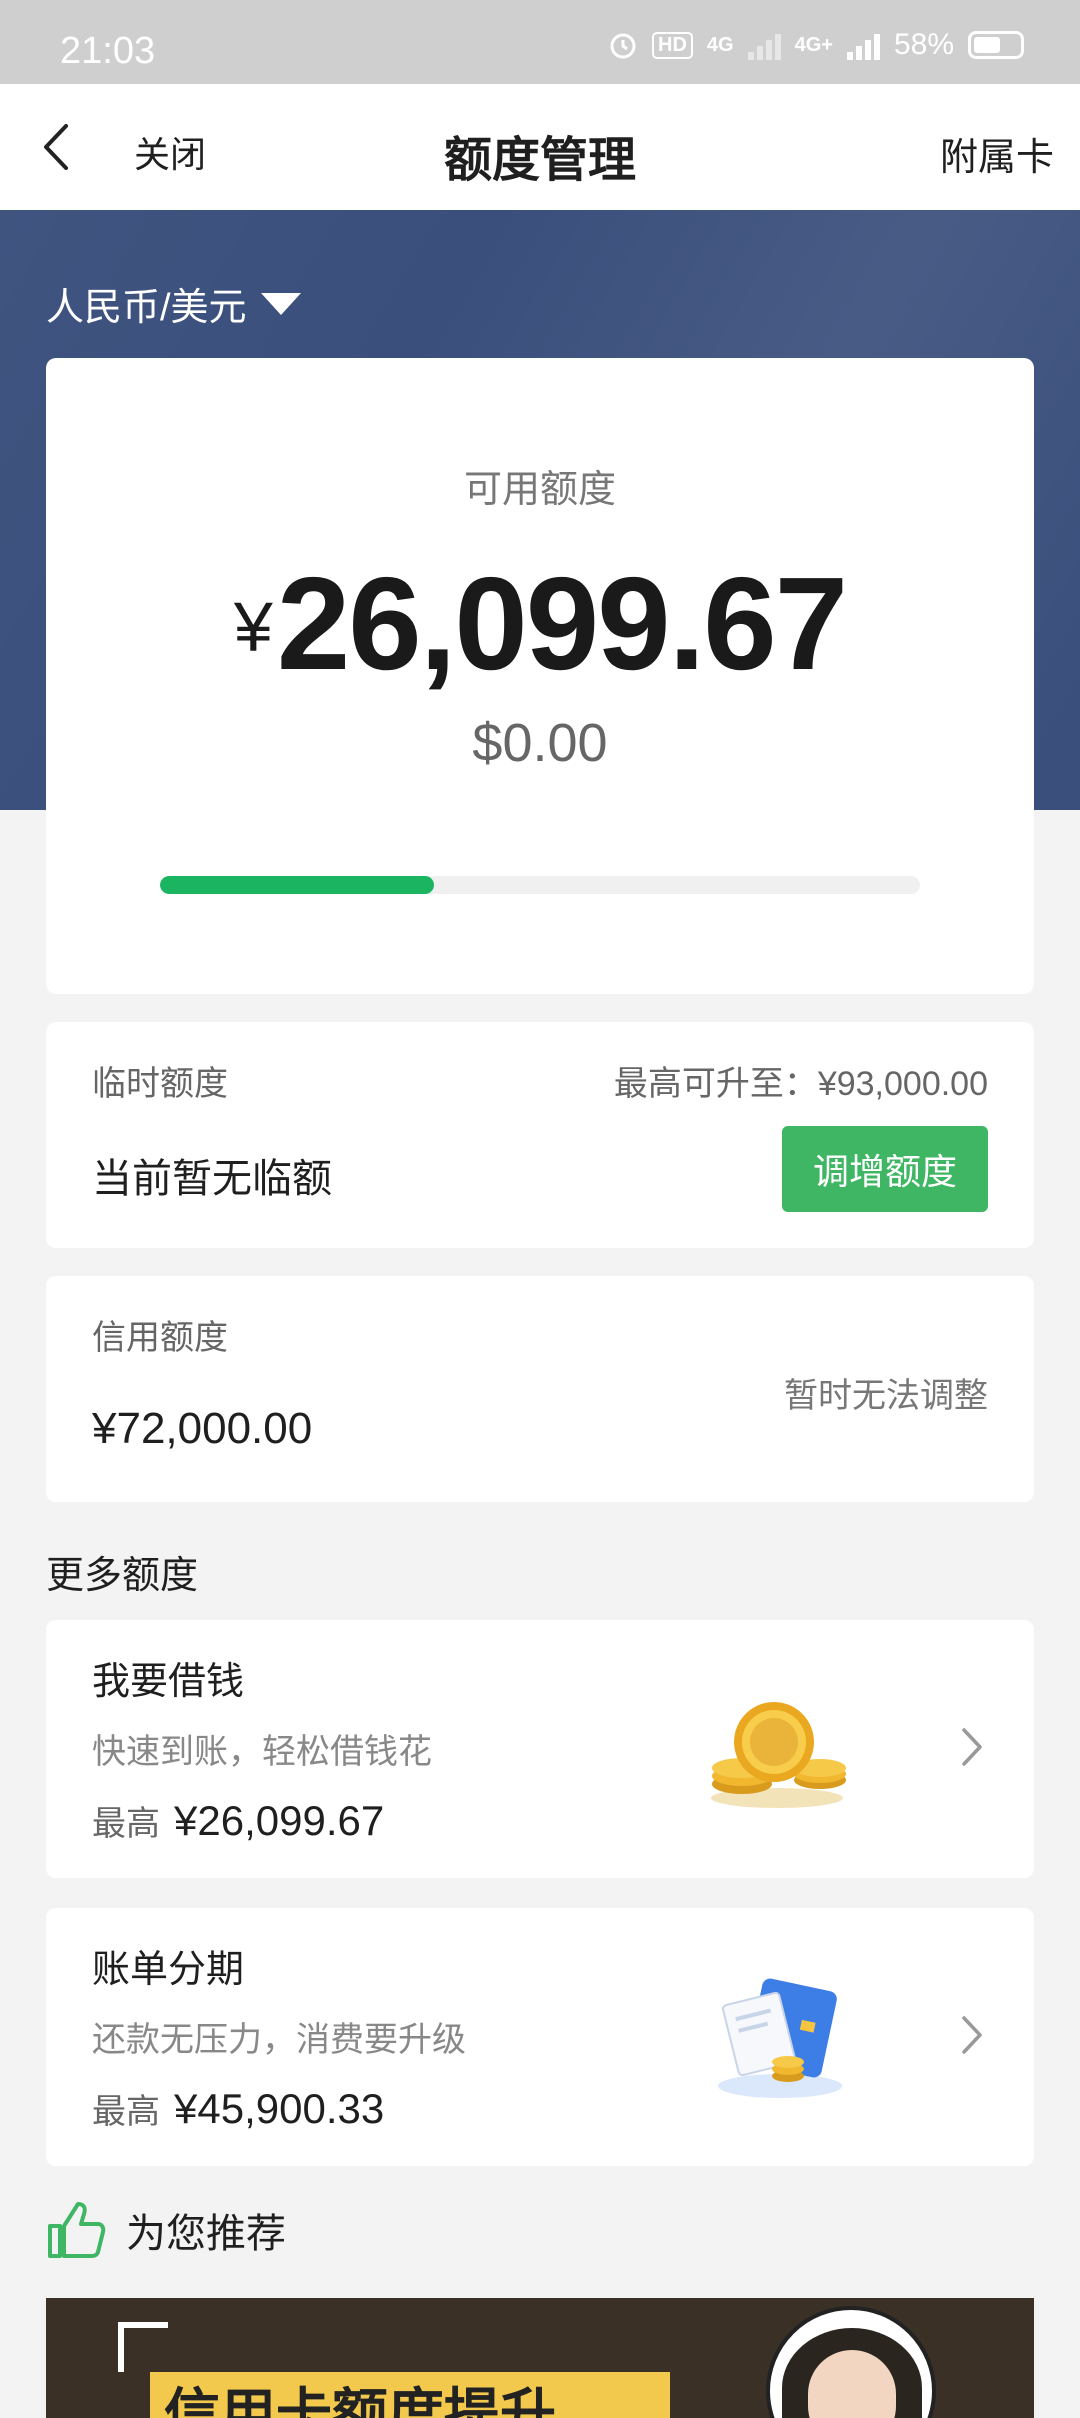  Describe the element at coordinates (160, 1338) in the screenshot. I see `credit-label: 信用额度` at that location.